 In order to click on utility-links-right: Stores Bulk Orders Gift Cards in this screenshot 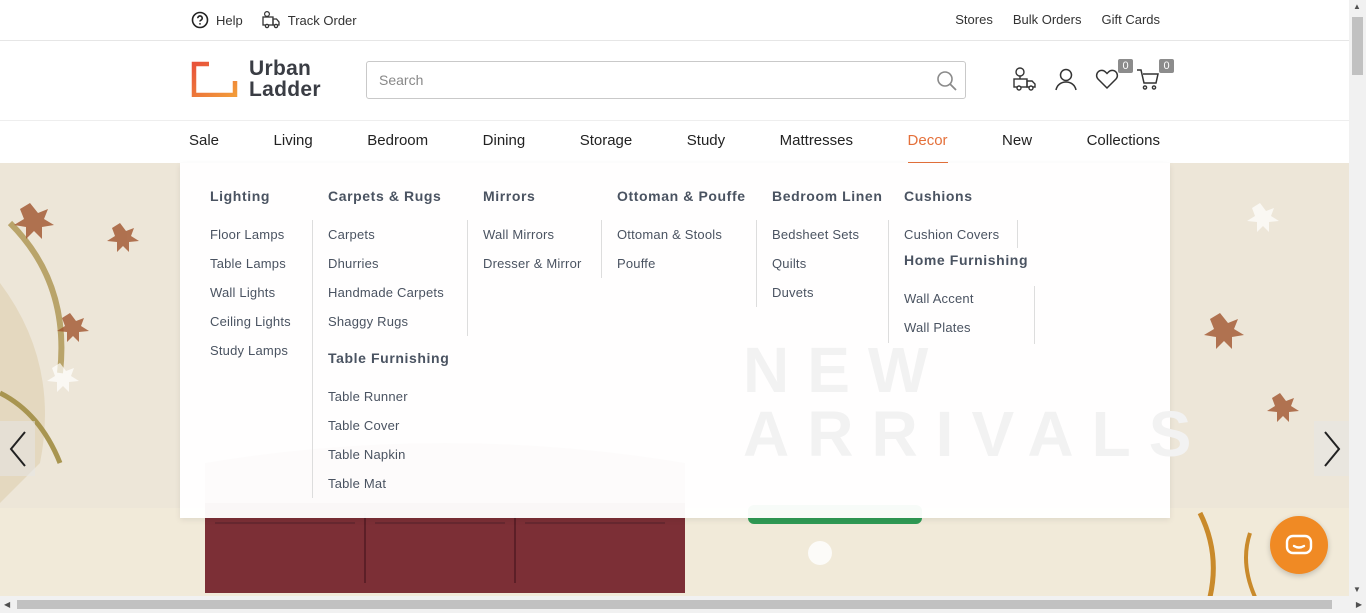, I will do `click(1057, 19)`.